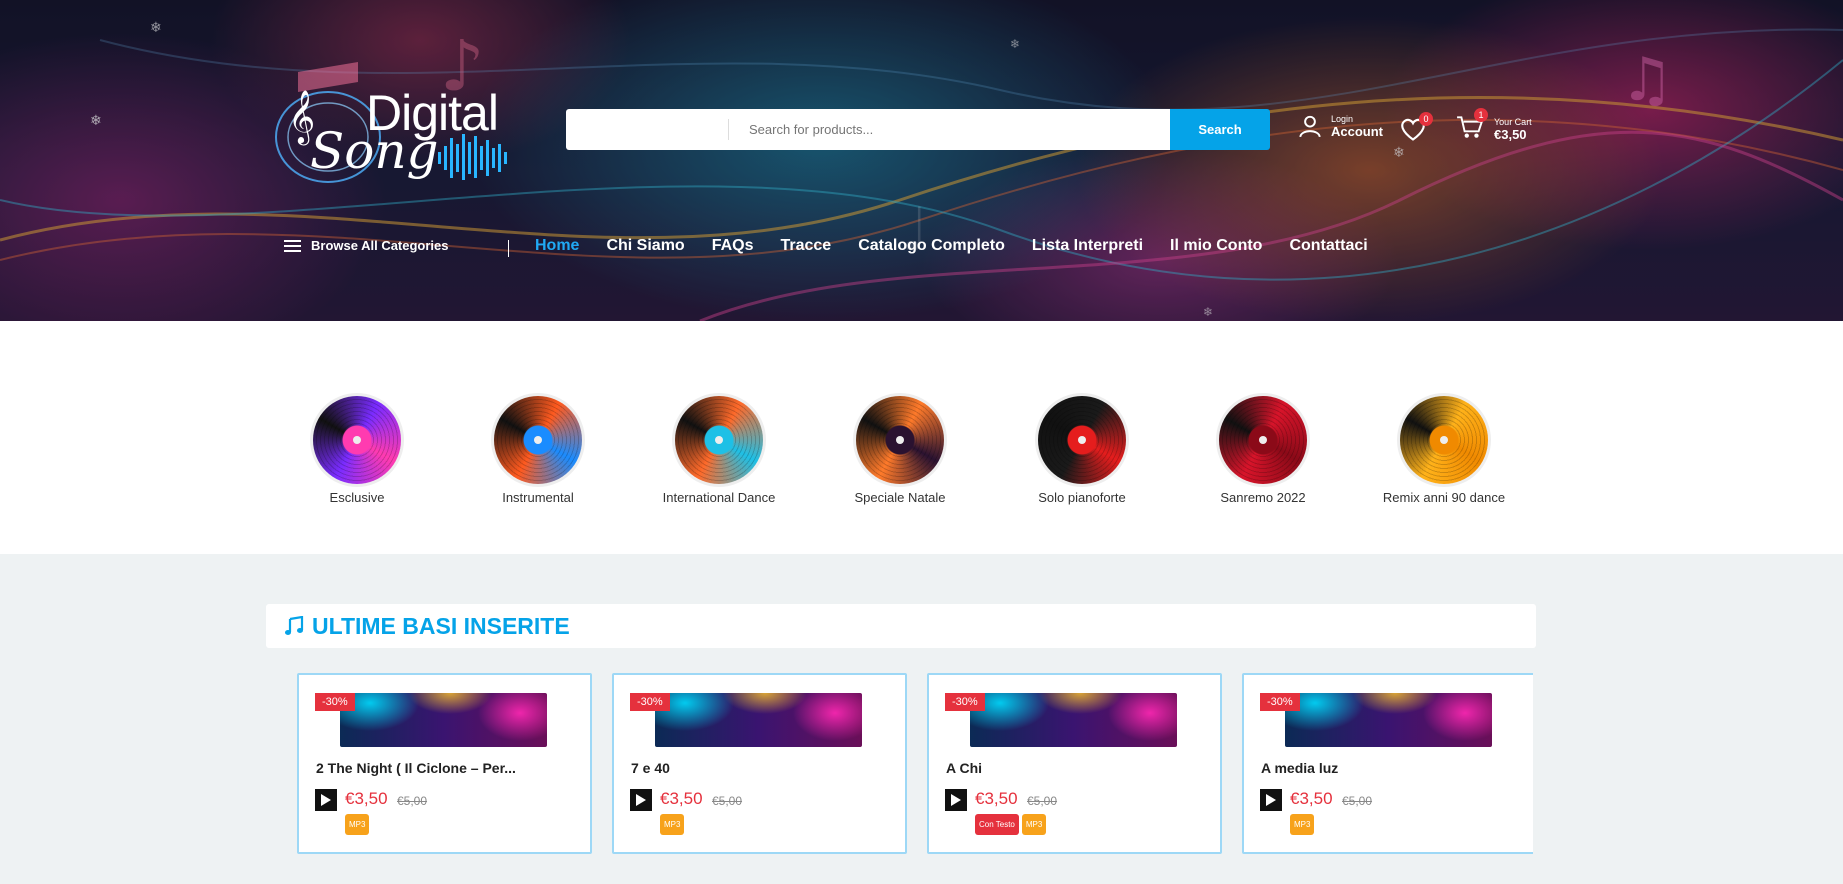  I want to click on cart-link: 1 Your Cart €3,50, so click(1494, 126).